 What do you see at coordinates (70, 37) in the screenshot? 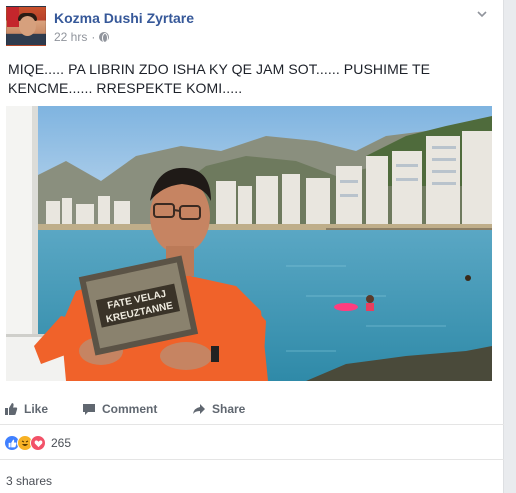
I see `post-timestamp: 22 hrs` at bounding box center [70, 37].